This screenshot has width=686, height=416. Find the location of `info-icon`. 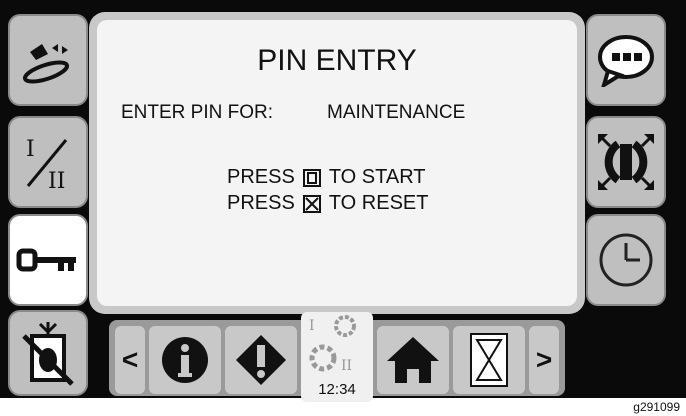

info-icon is located at coordinates (185, 360).